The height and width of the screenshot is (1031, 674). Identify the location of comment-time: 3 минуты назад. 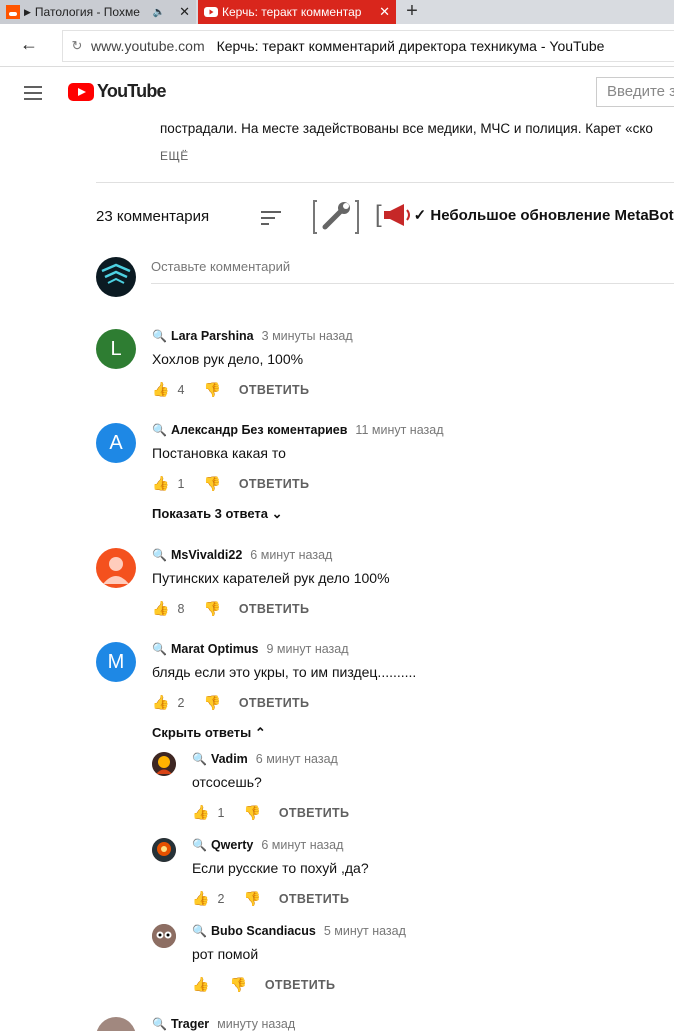
(307, 336).